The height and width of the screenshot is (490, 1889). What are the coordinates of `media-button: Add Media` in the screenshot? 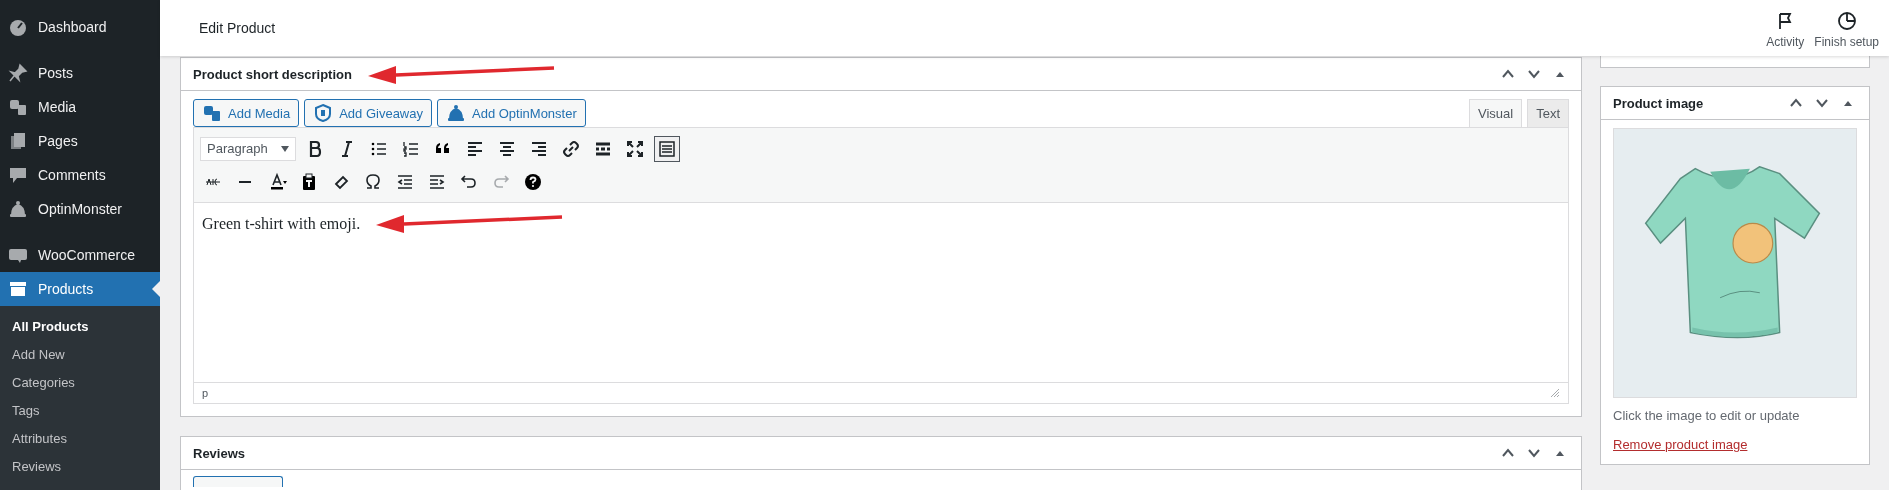 It's located at (246, 113).